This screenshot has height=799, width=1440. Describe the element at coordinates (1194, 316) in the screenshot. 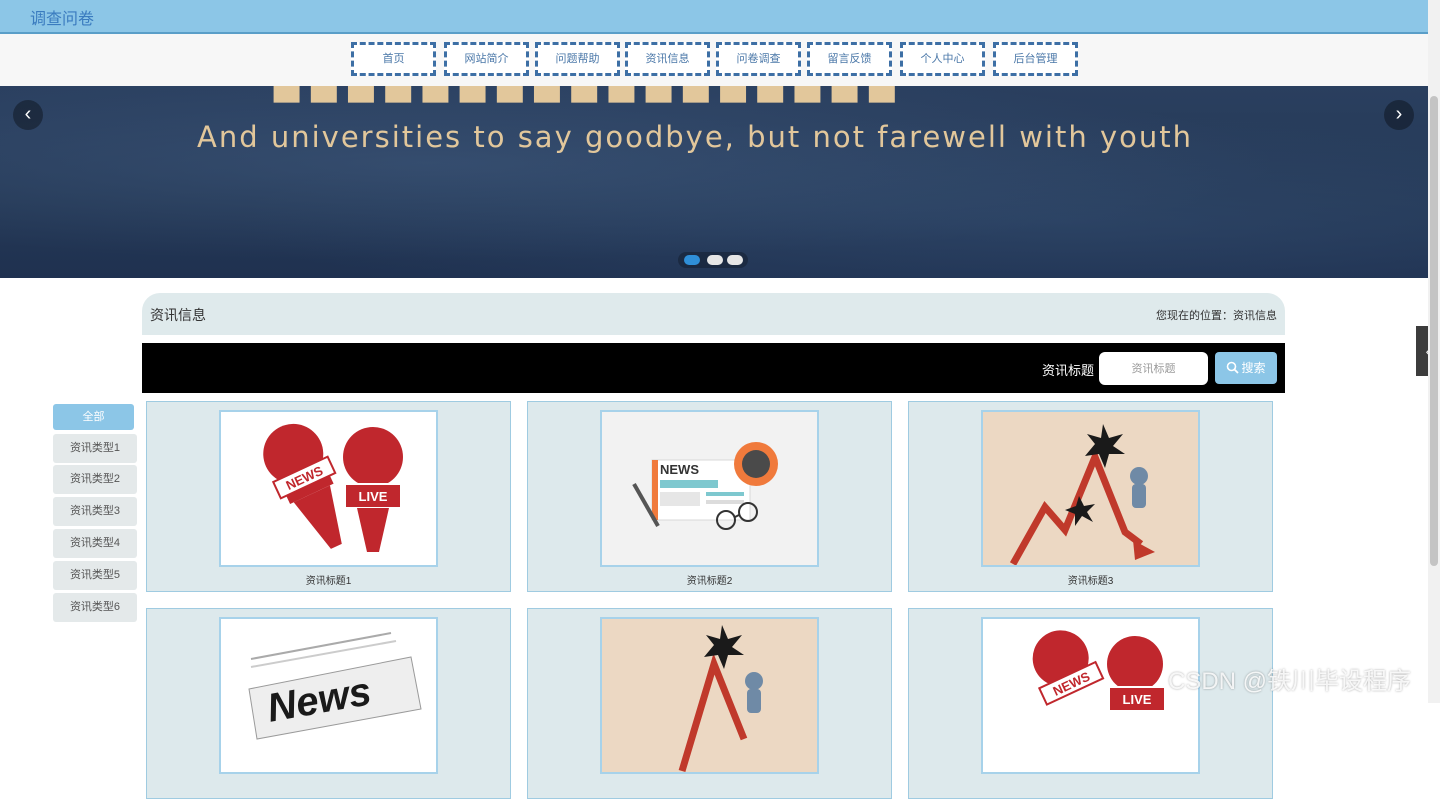

I see `breadcrumb-label: 您现在的位置：` at that location.